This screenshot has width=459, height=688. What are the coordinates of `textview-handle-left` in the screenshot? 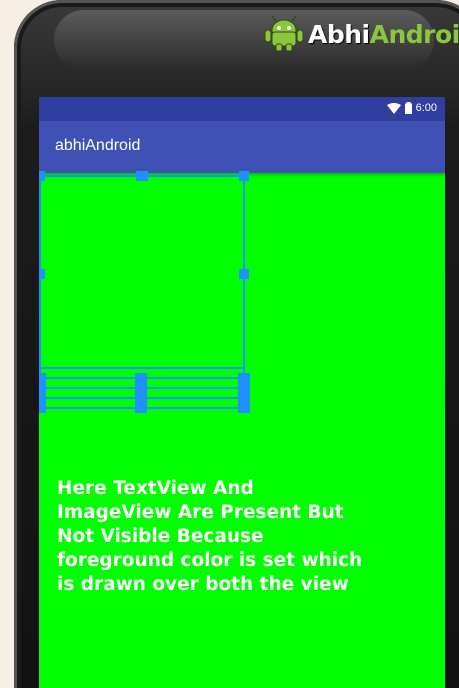 It's located at (42, 393).